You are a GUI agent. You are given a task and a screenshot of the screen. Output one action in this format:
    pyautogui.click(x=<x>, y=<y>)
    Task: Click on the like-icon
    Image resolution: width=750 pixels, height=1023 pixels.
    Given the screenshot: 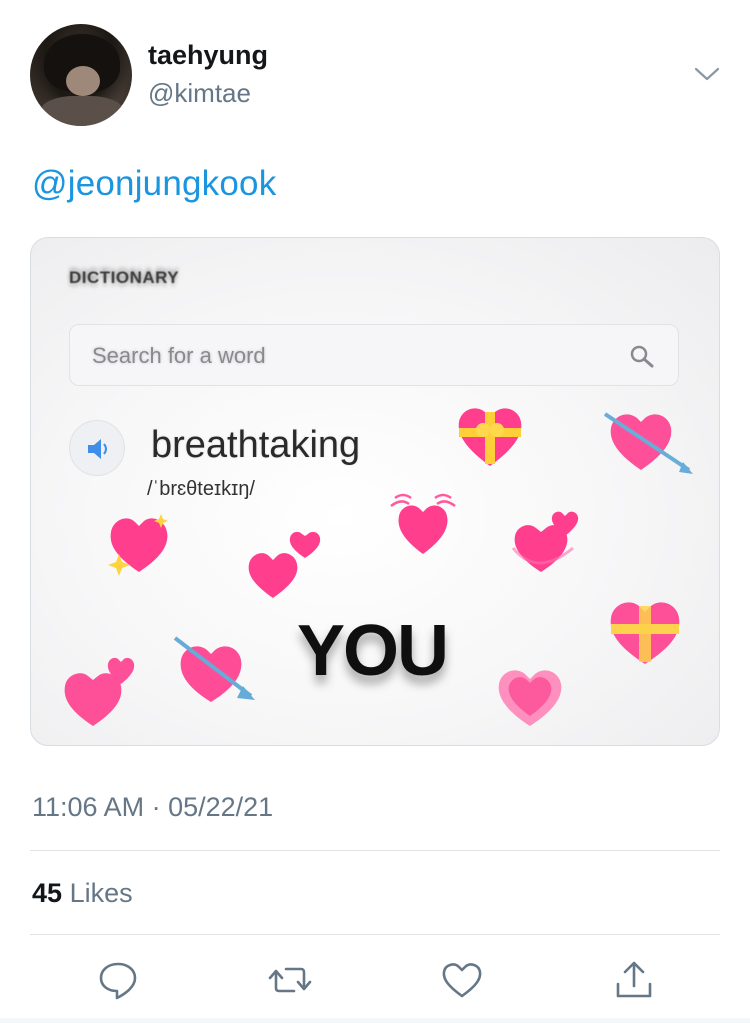 What is the action you would take?
    pyautogui.click(x=462, y=980)
    